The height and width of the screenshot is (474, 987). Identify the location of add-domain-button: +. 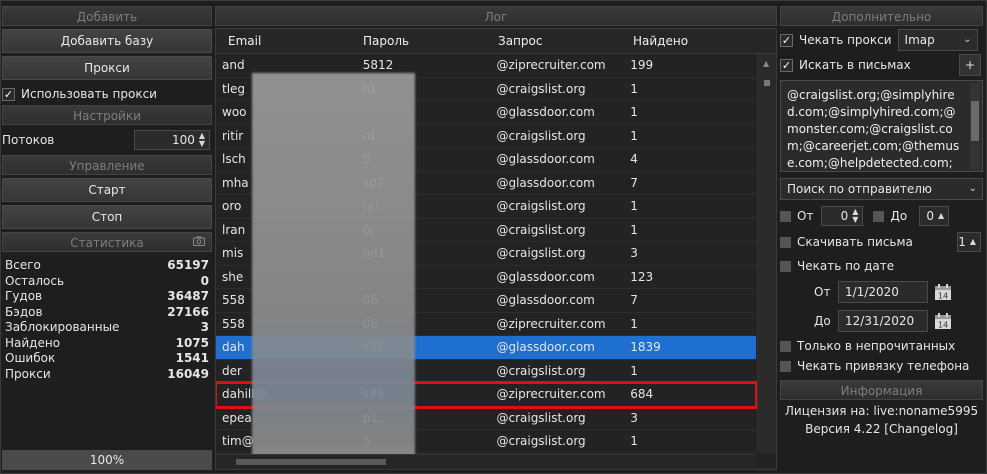
(970, 65).